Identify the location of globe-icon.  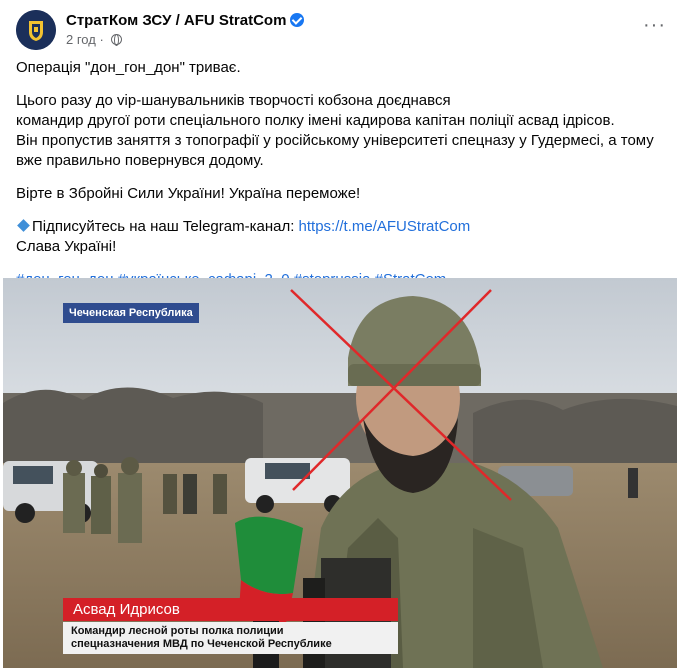
(117, 40).